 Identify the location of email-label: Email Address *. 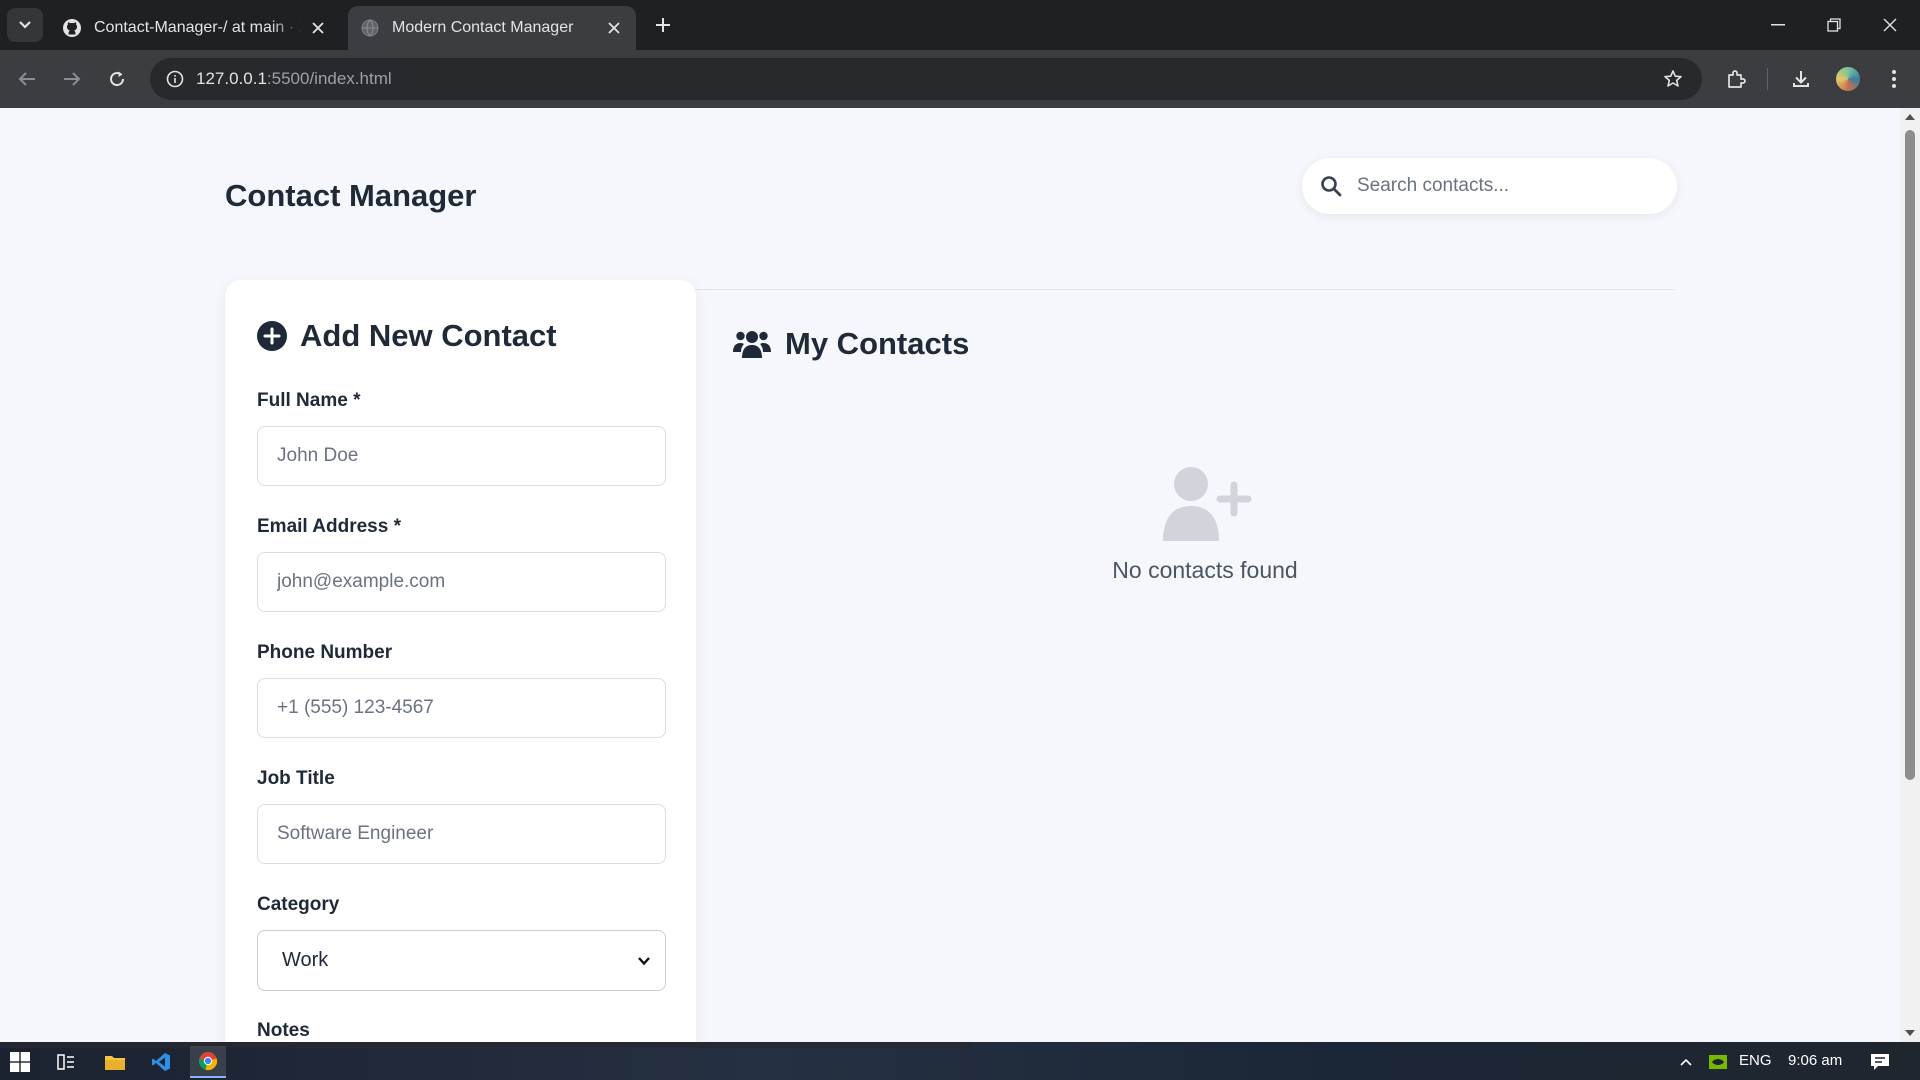
(329, 526).